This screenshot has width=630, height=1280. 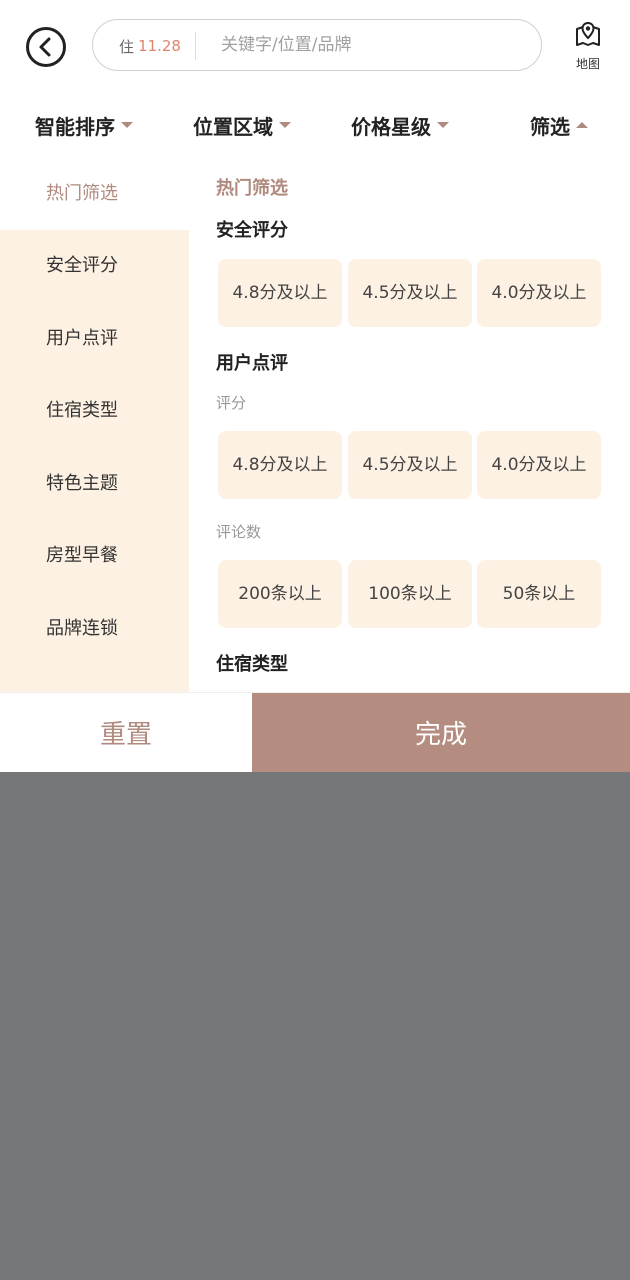 What do you see at coordinates (539, 594) in the screenshot?
I see `option-count-50: 50条以上` at bounding box center [539, 594].